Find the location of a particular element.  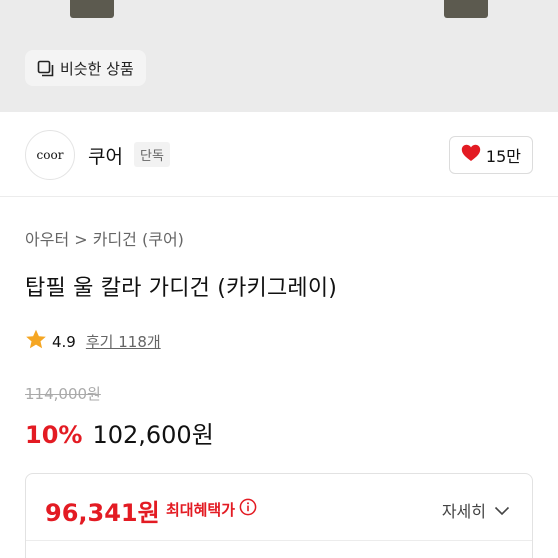

similar-products-button: 비슷한 상품 is located at coordinates (85, 68).